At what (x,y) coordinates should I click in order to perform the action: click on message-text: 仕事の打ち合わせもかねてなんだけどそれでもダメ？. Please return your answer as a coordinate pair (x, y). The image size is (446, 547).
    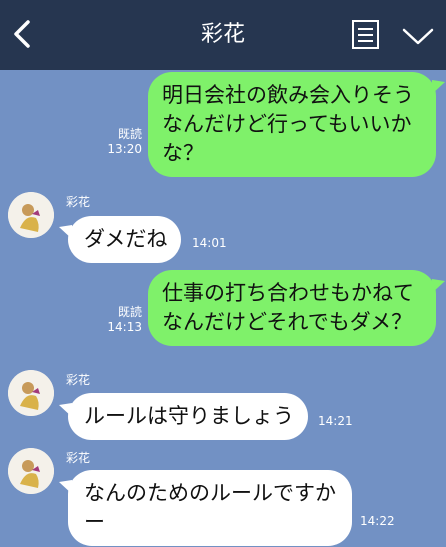
    Looking at the image, I should click on (288, 307).